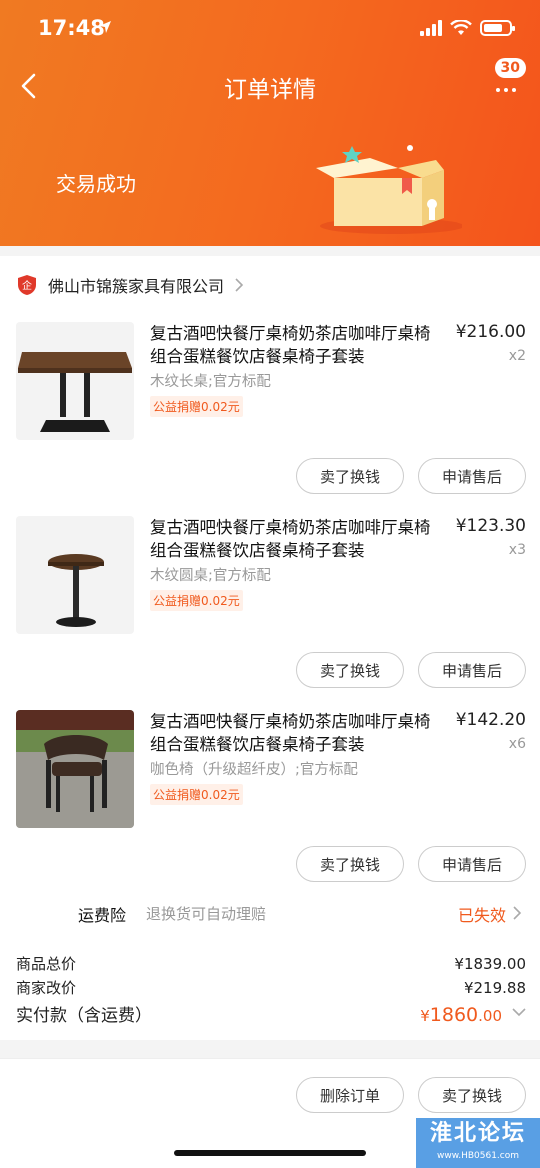  What do you see at coordinates (389, 189) in the screenshot?
I see `open-box-illustration` at bounding box center [389, 189].